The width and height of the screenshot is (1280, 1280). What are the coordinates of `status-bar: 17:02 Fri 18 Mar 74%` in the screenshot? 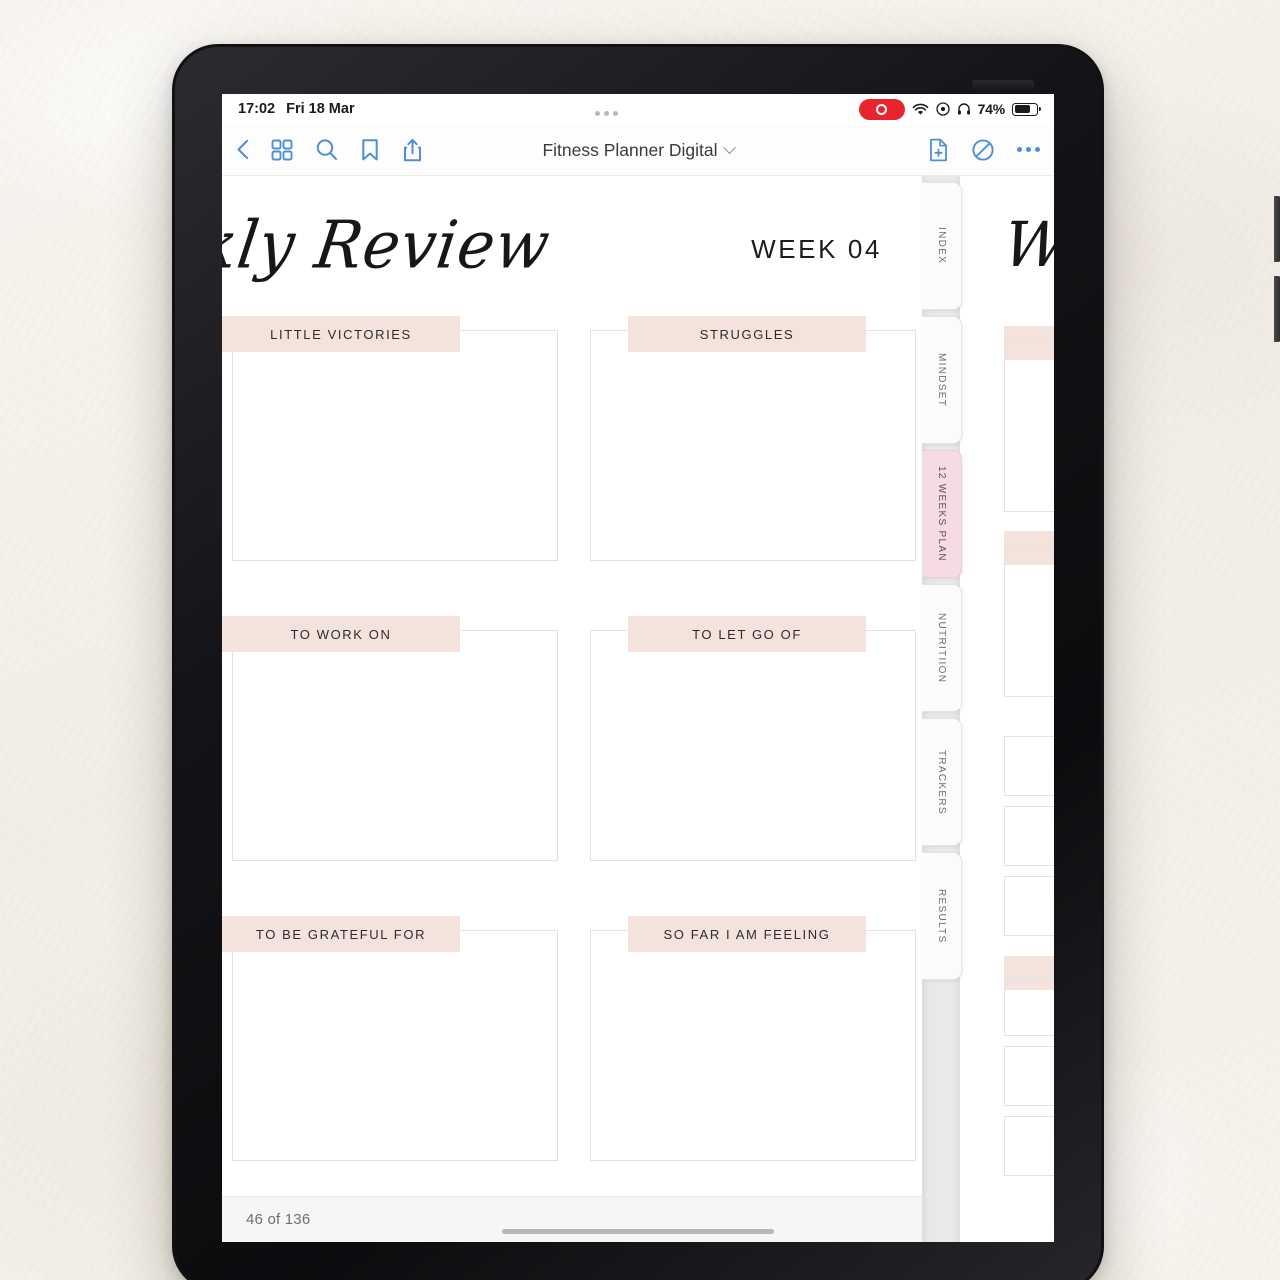 It's located at (638, 109).